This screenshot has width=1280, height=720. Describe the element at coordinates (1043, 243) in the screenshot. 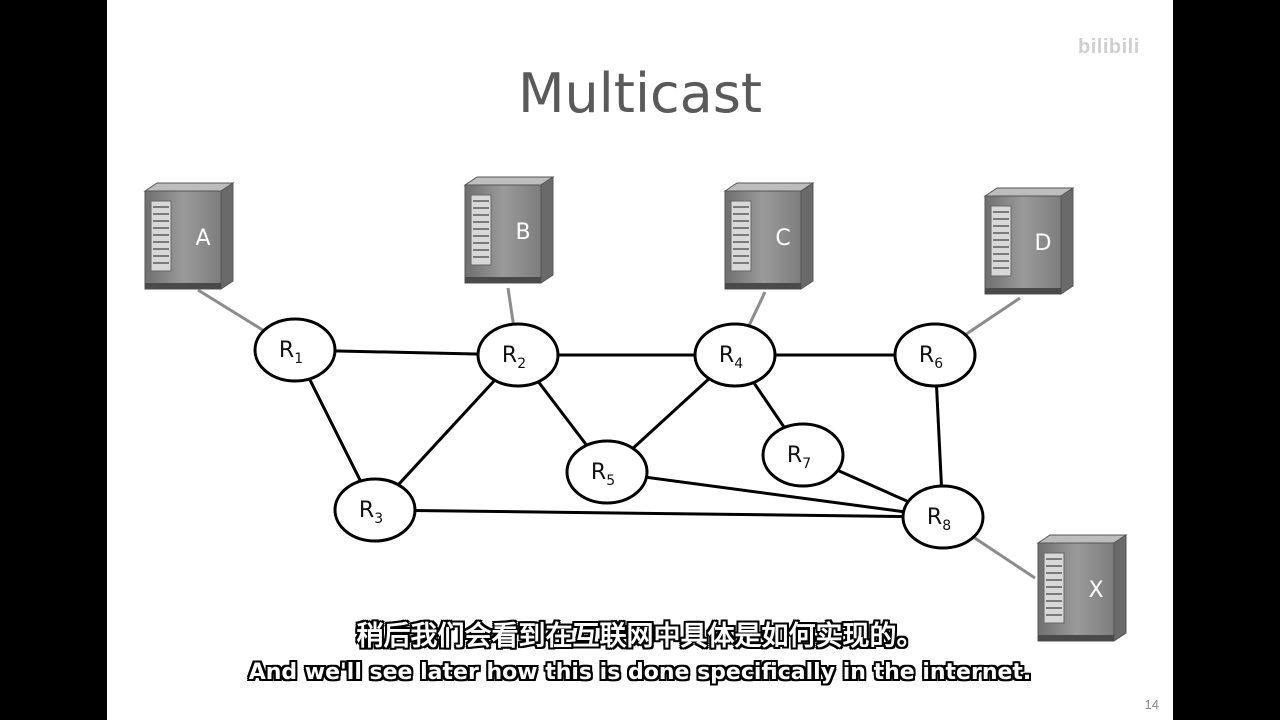

I see `server-label-d: D` at that location.